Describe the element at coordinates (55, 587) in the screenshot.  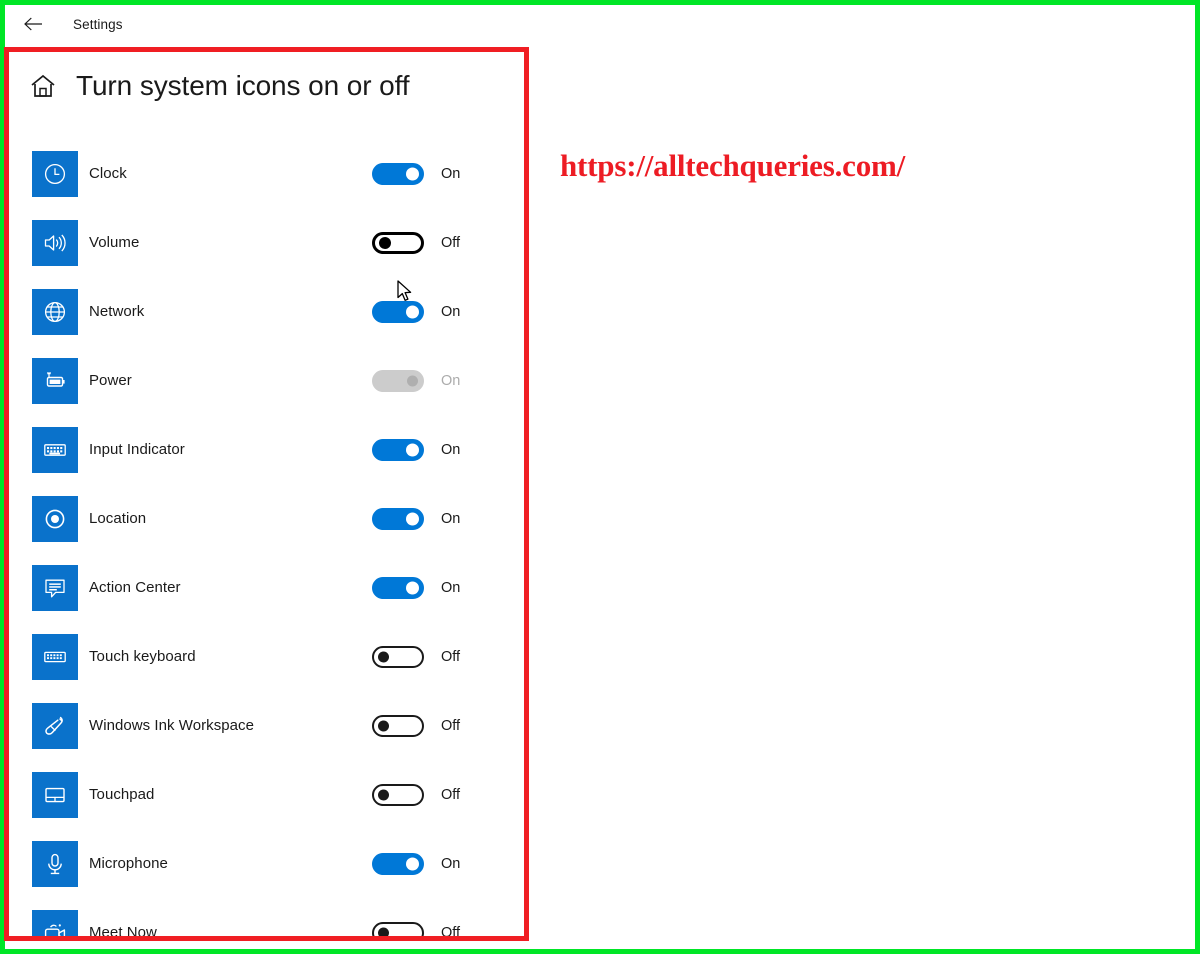
I see `action-center-icon` at that location.